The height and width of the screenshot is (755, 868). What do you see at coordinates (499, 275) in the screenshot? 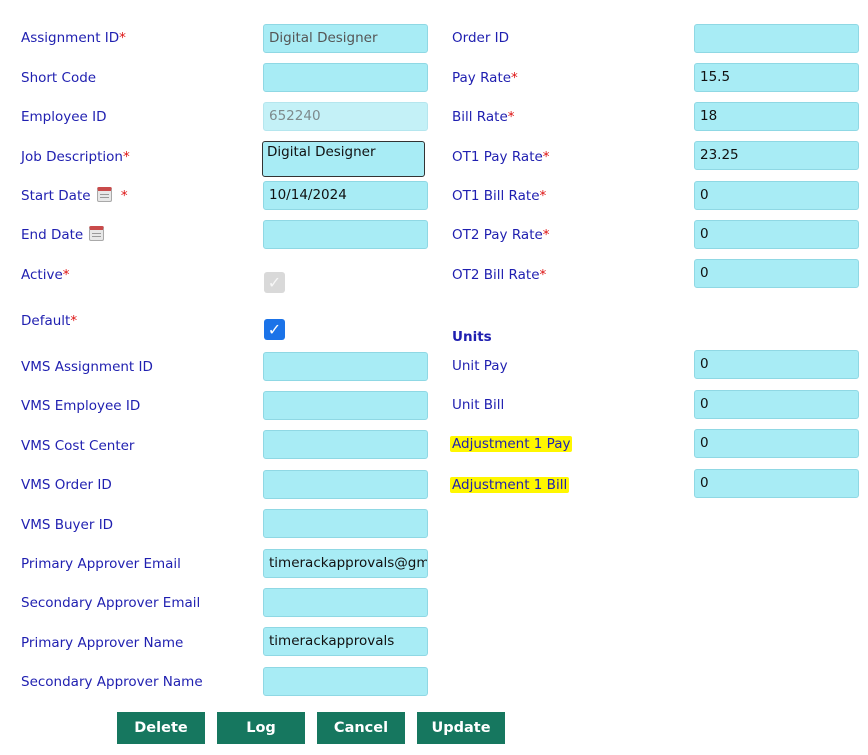
I see `ot2-bill-rate-label: OT2 Bill Rate*` at bounding box center [499, 275].